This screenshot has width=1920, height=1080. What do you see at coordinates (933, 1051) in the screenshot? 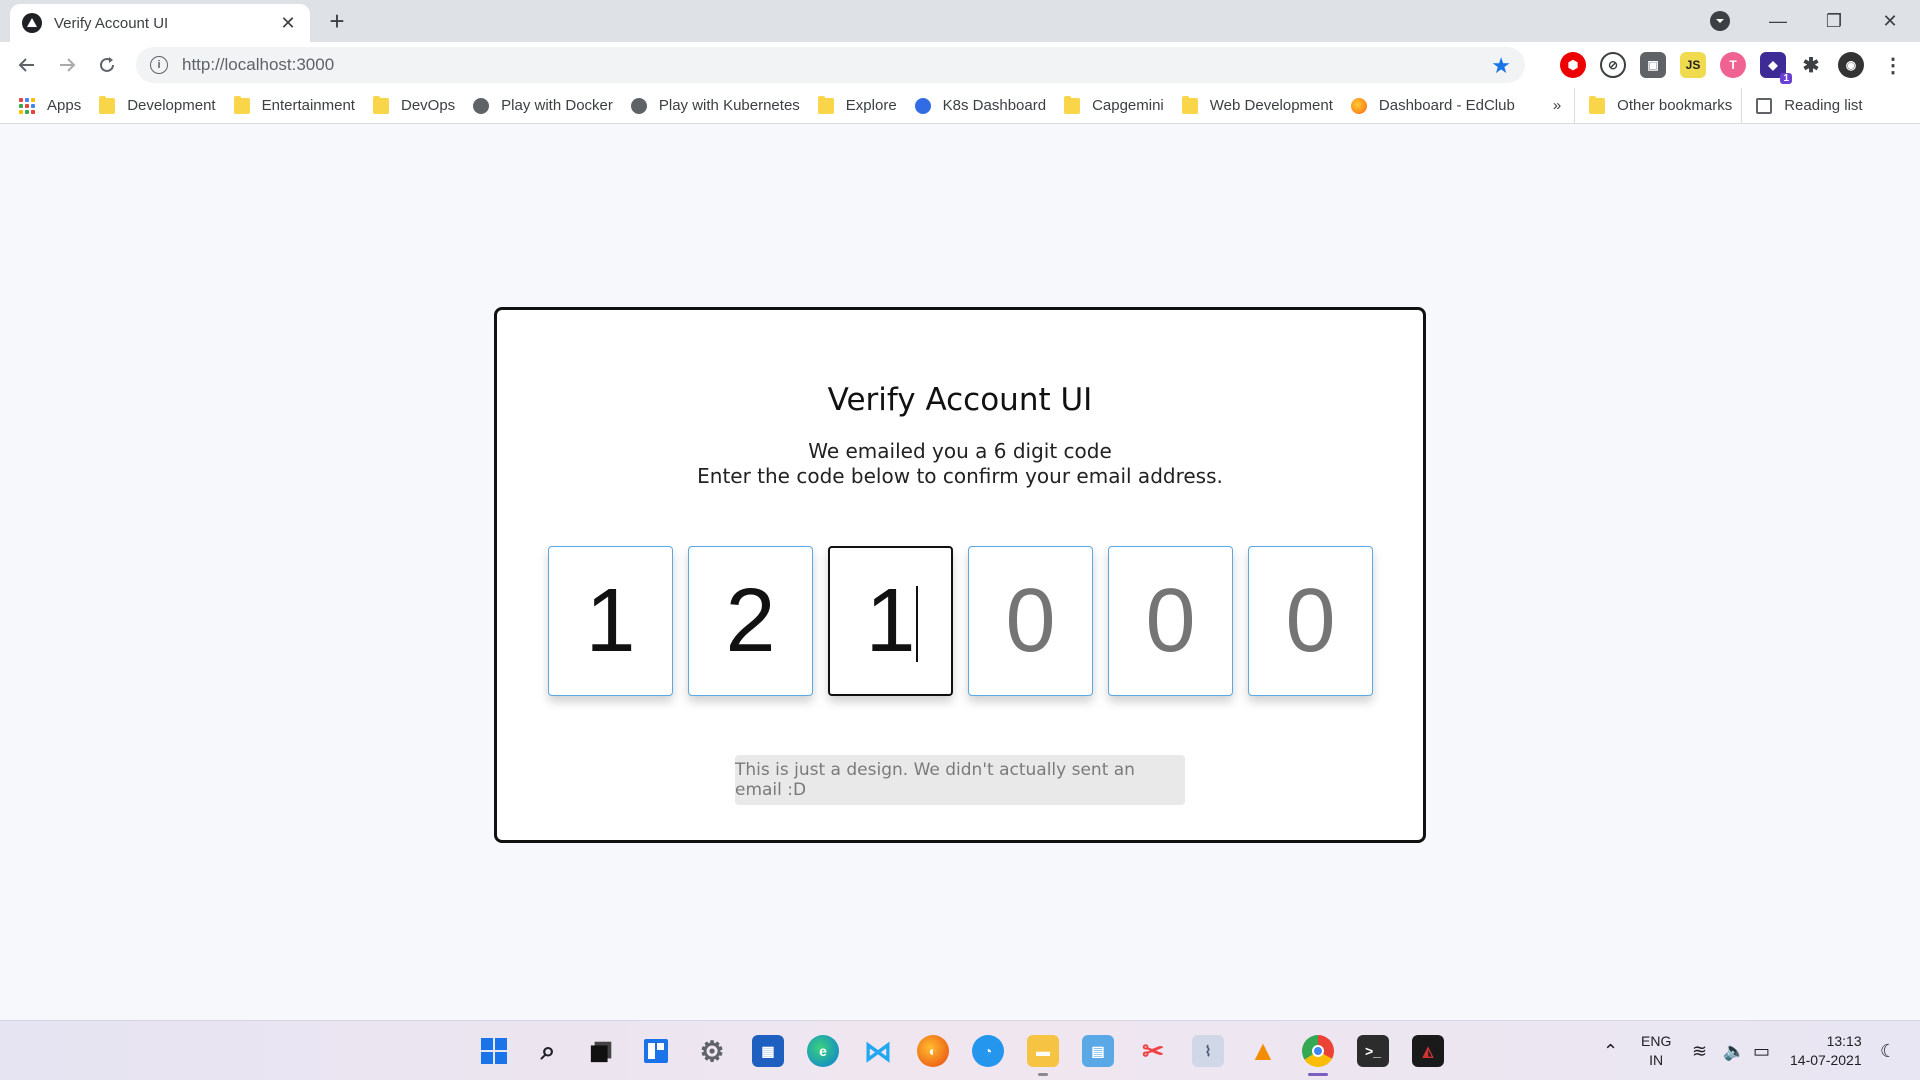
I see `firefox-icon: ◐` at bounding box center [933, 1051].